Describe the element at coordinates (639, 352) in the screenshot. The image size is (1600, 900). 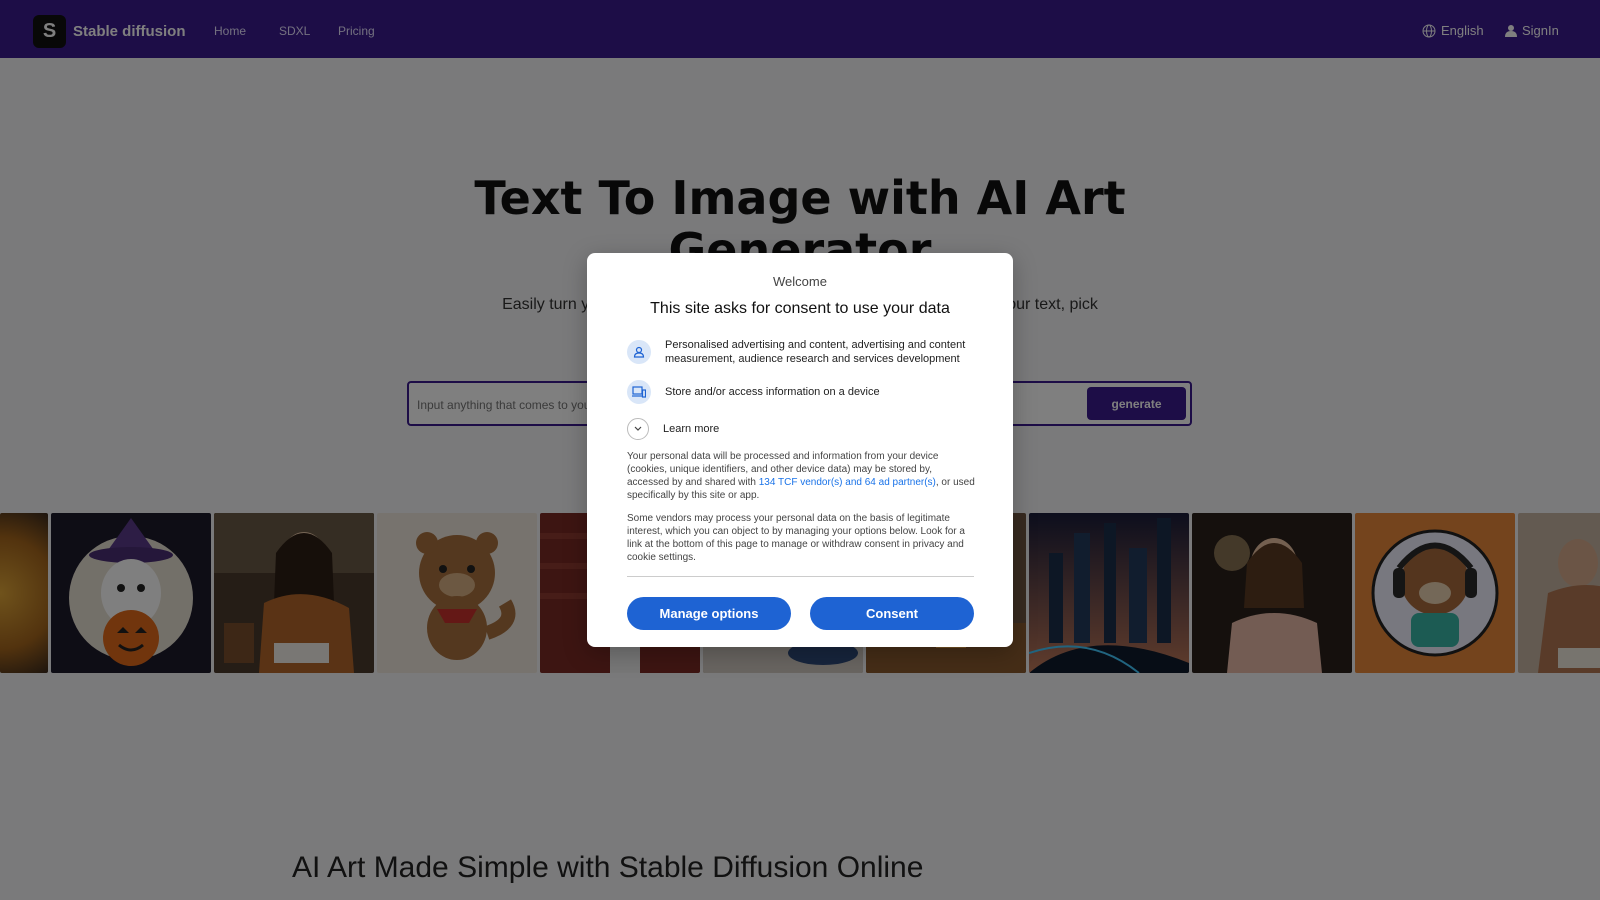
I see `person-icon` at that location.